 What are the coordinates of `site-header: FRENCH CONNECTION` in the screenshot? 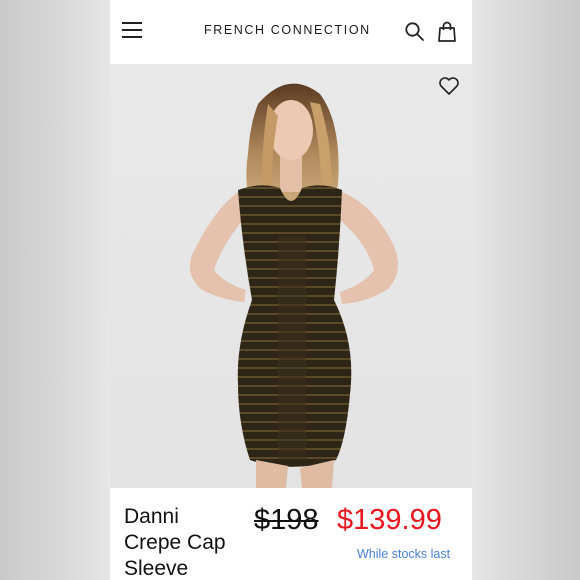 It's located at (291, 32).